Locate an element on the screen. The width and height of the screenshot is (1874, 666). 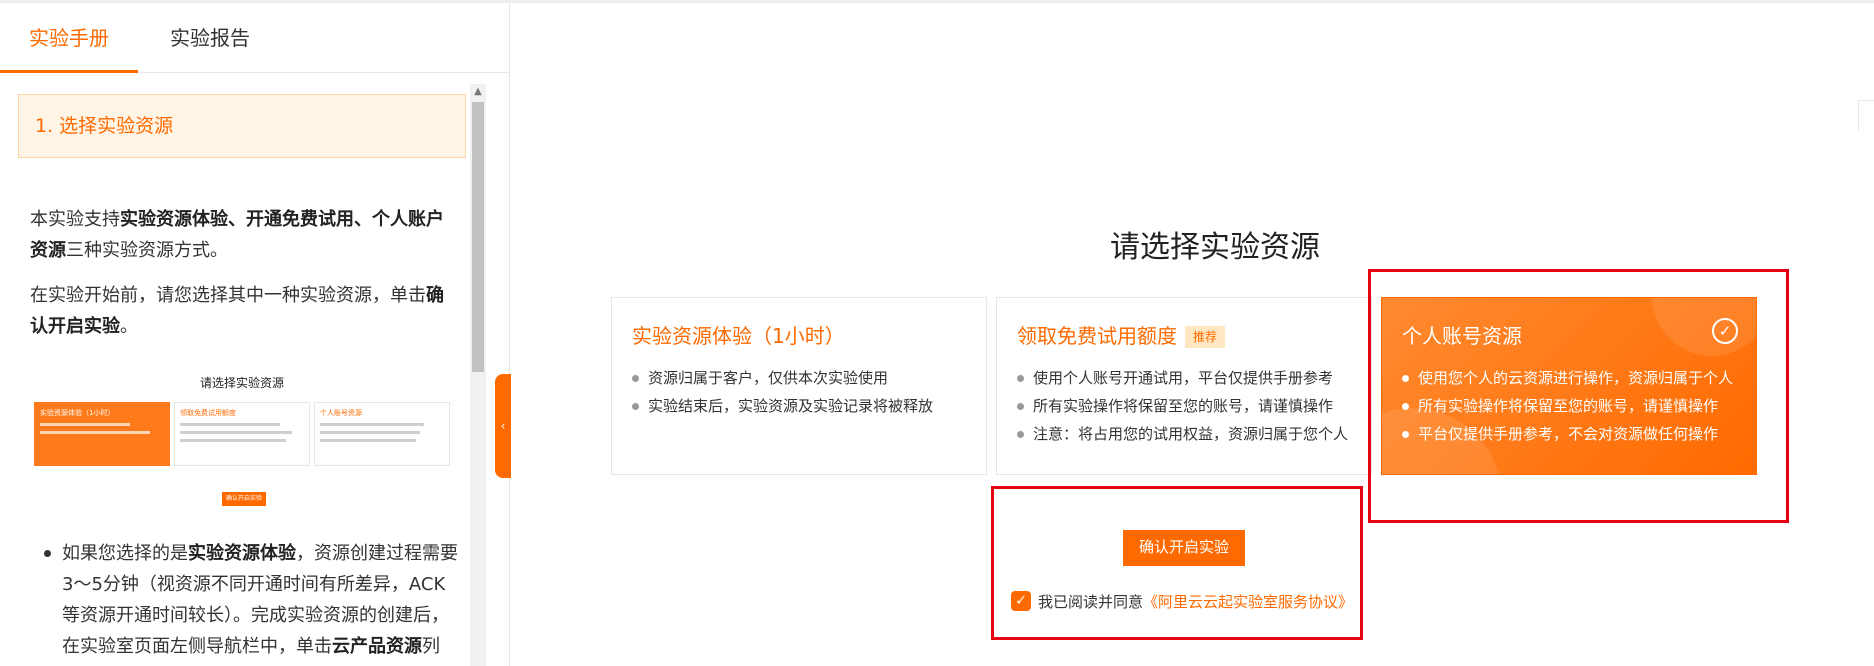
card-feature: 资源归属于客户，仅供本次实验使用 is located at coordinates (782, 378).